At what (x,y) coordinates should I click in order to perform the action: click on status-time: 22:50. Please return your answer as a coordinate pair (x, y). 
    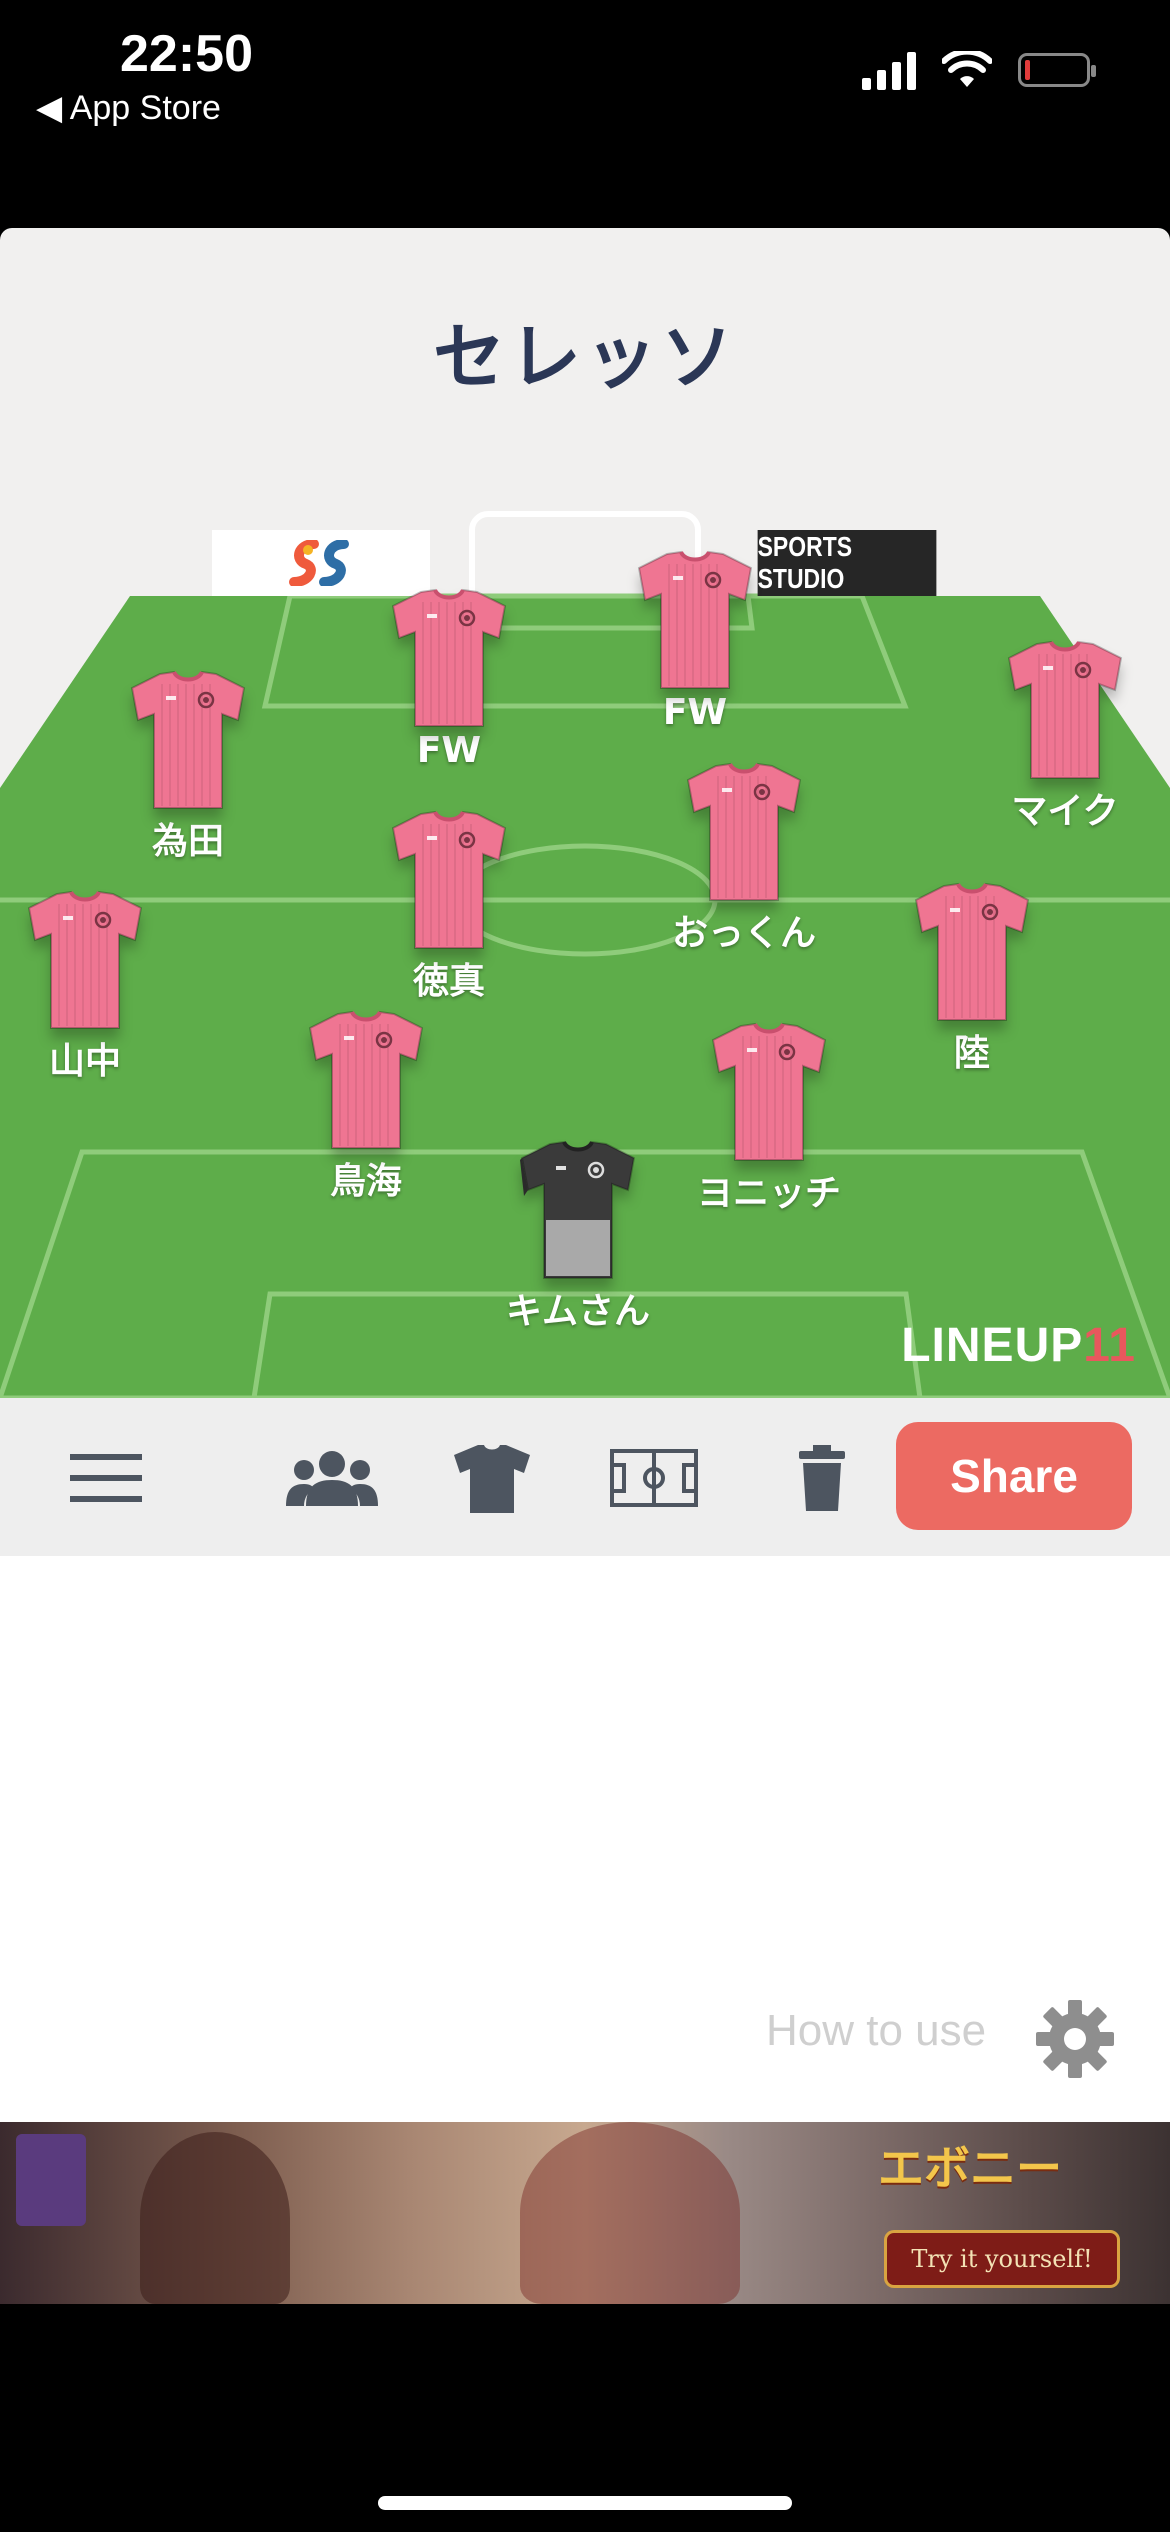
    Looking at the image, I should click on (186, 54).